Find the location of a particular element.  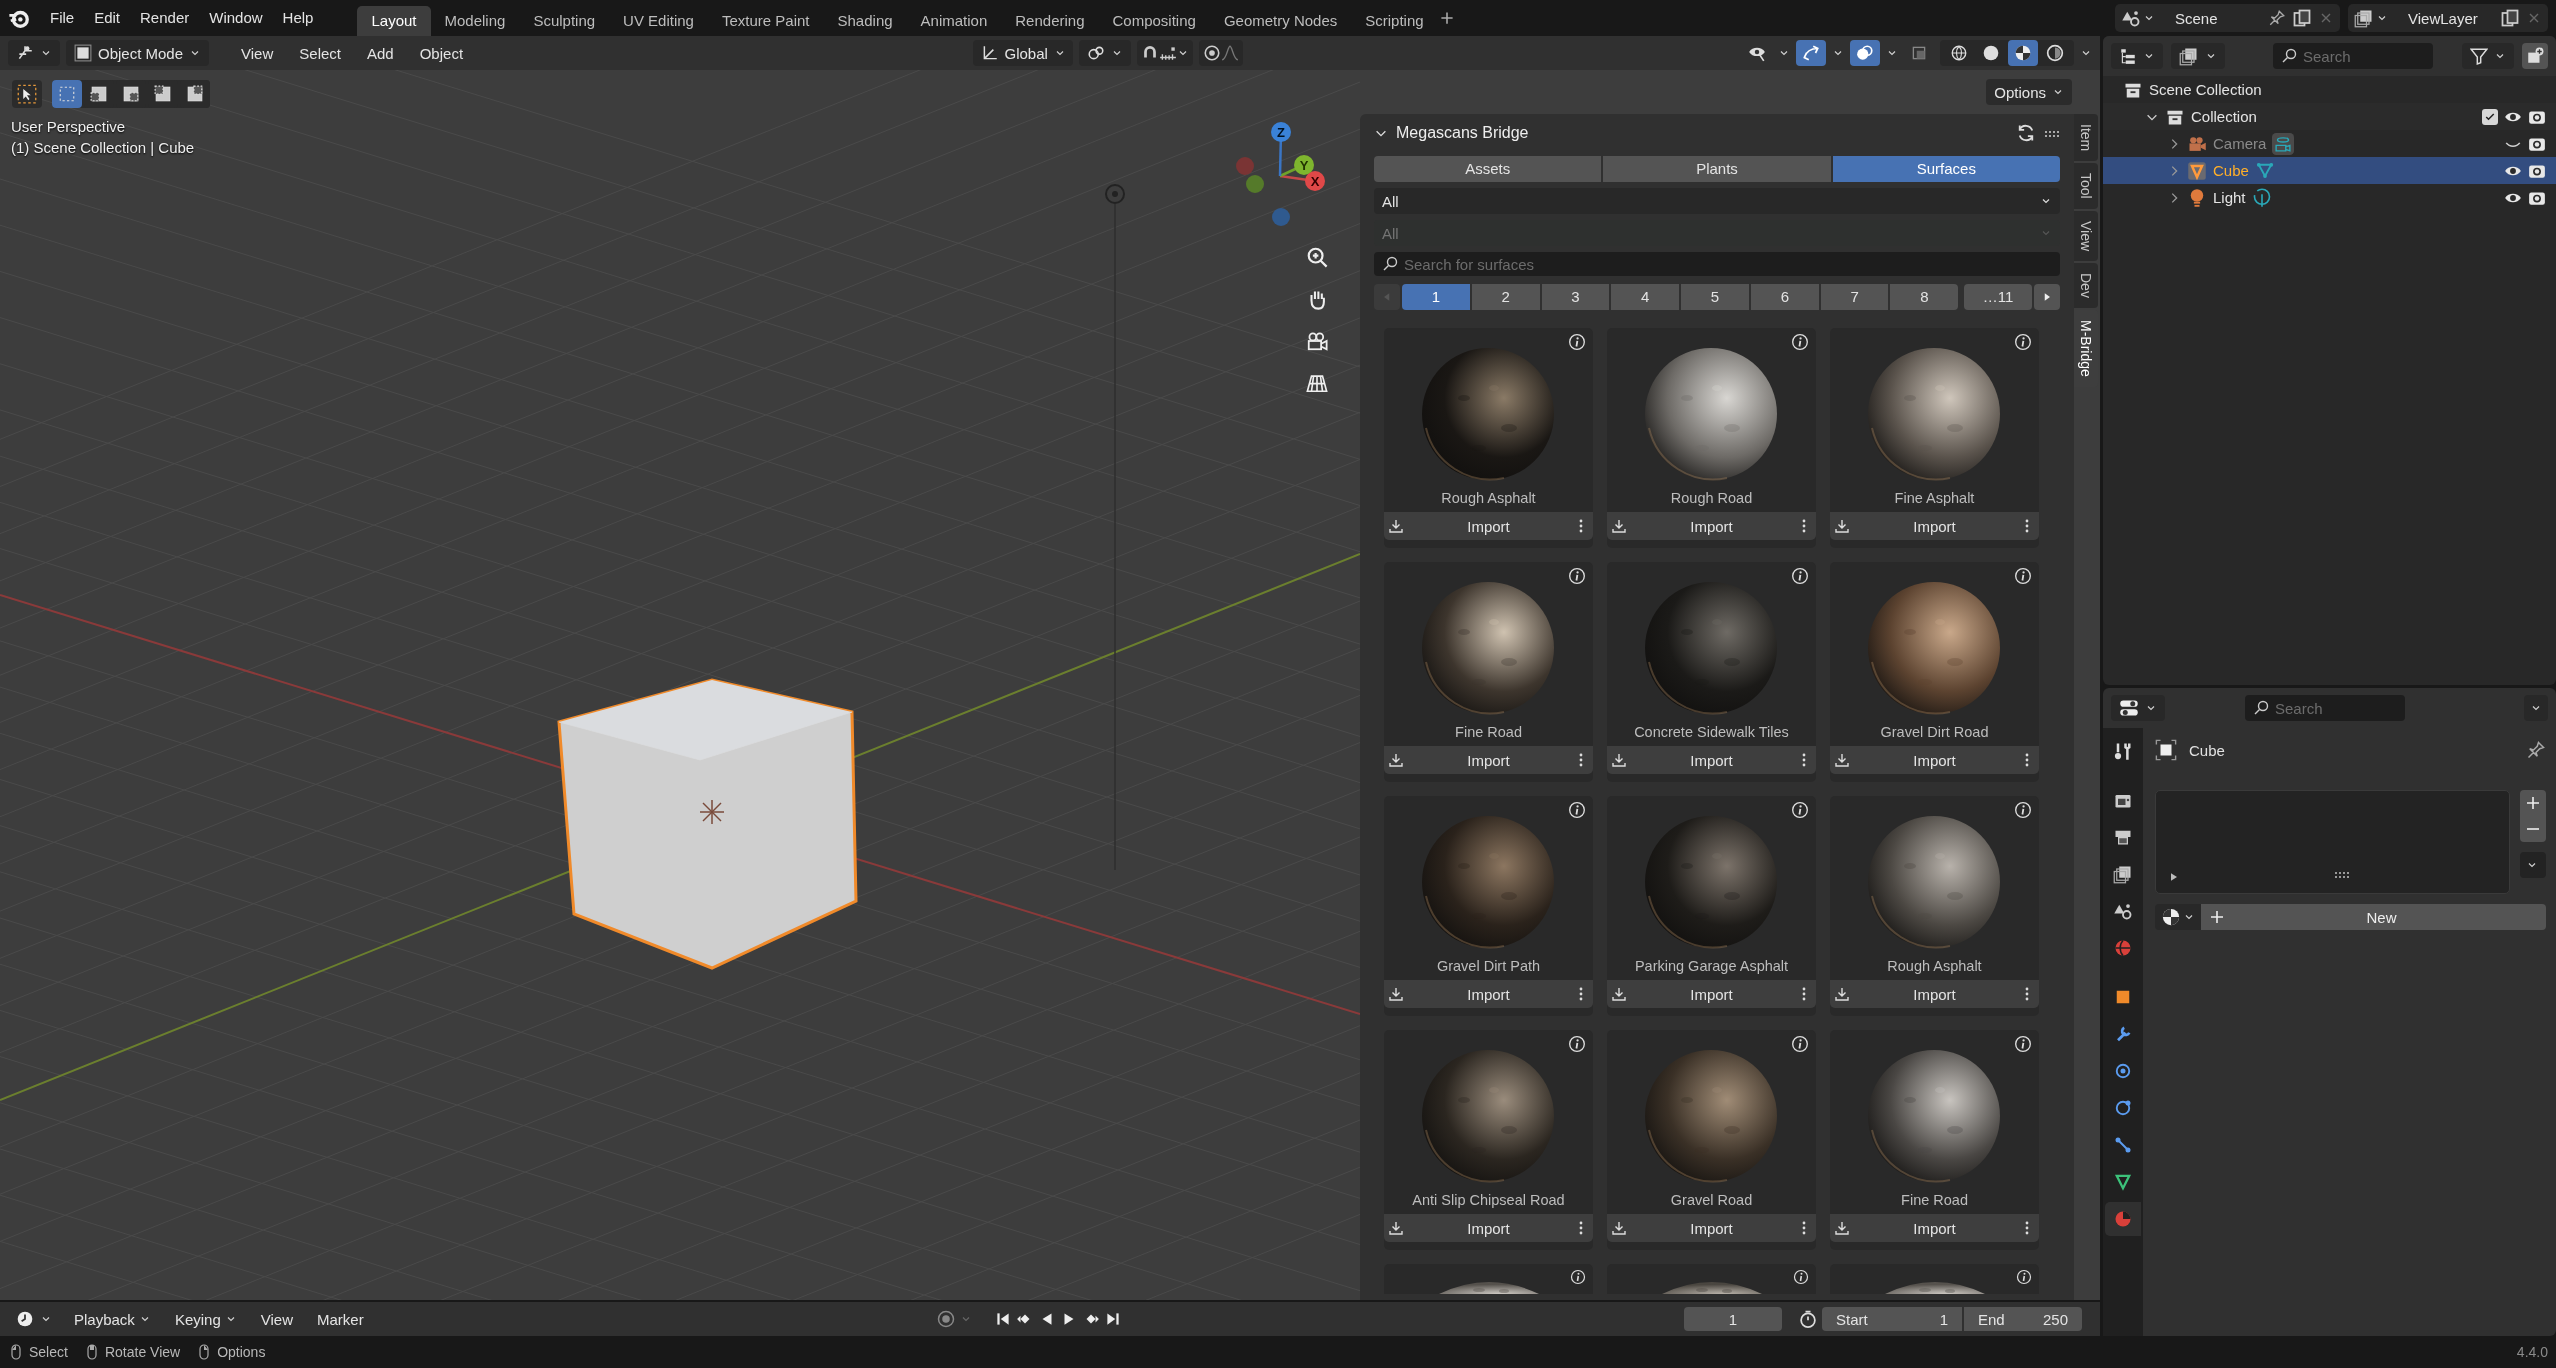

orientation-dropdown: Global is located at coordinates (1022, 53).